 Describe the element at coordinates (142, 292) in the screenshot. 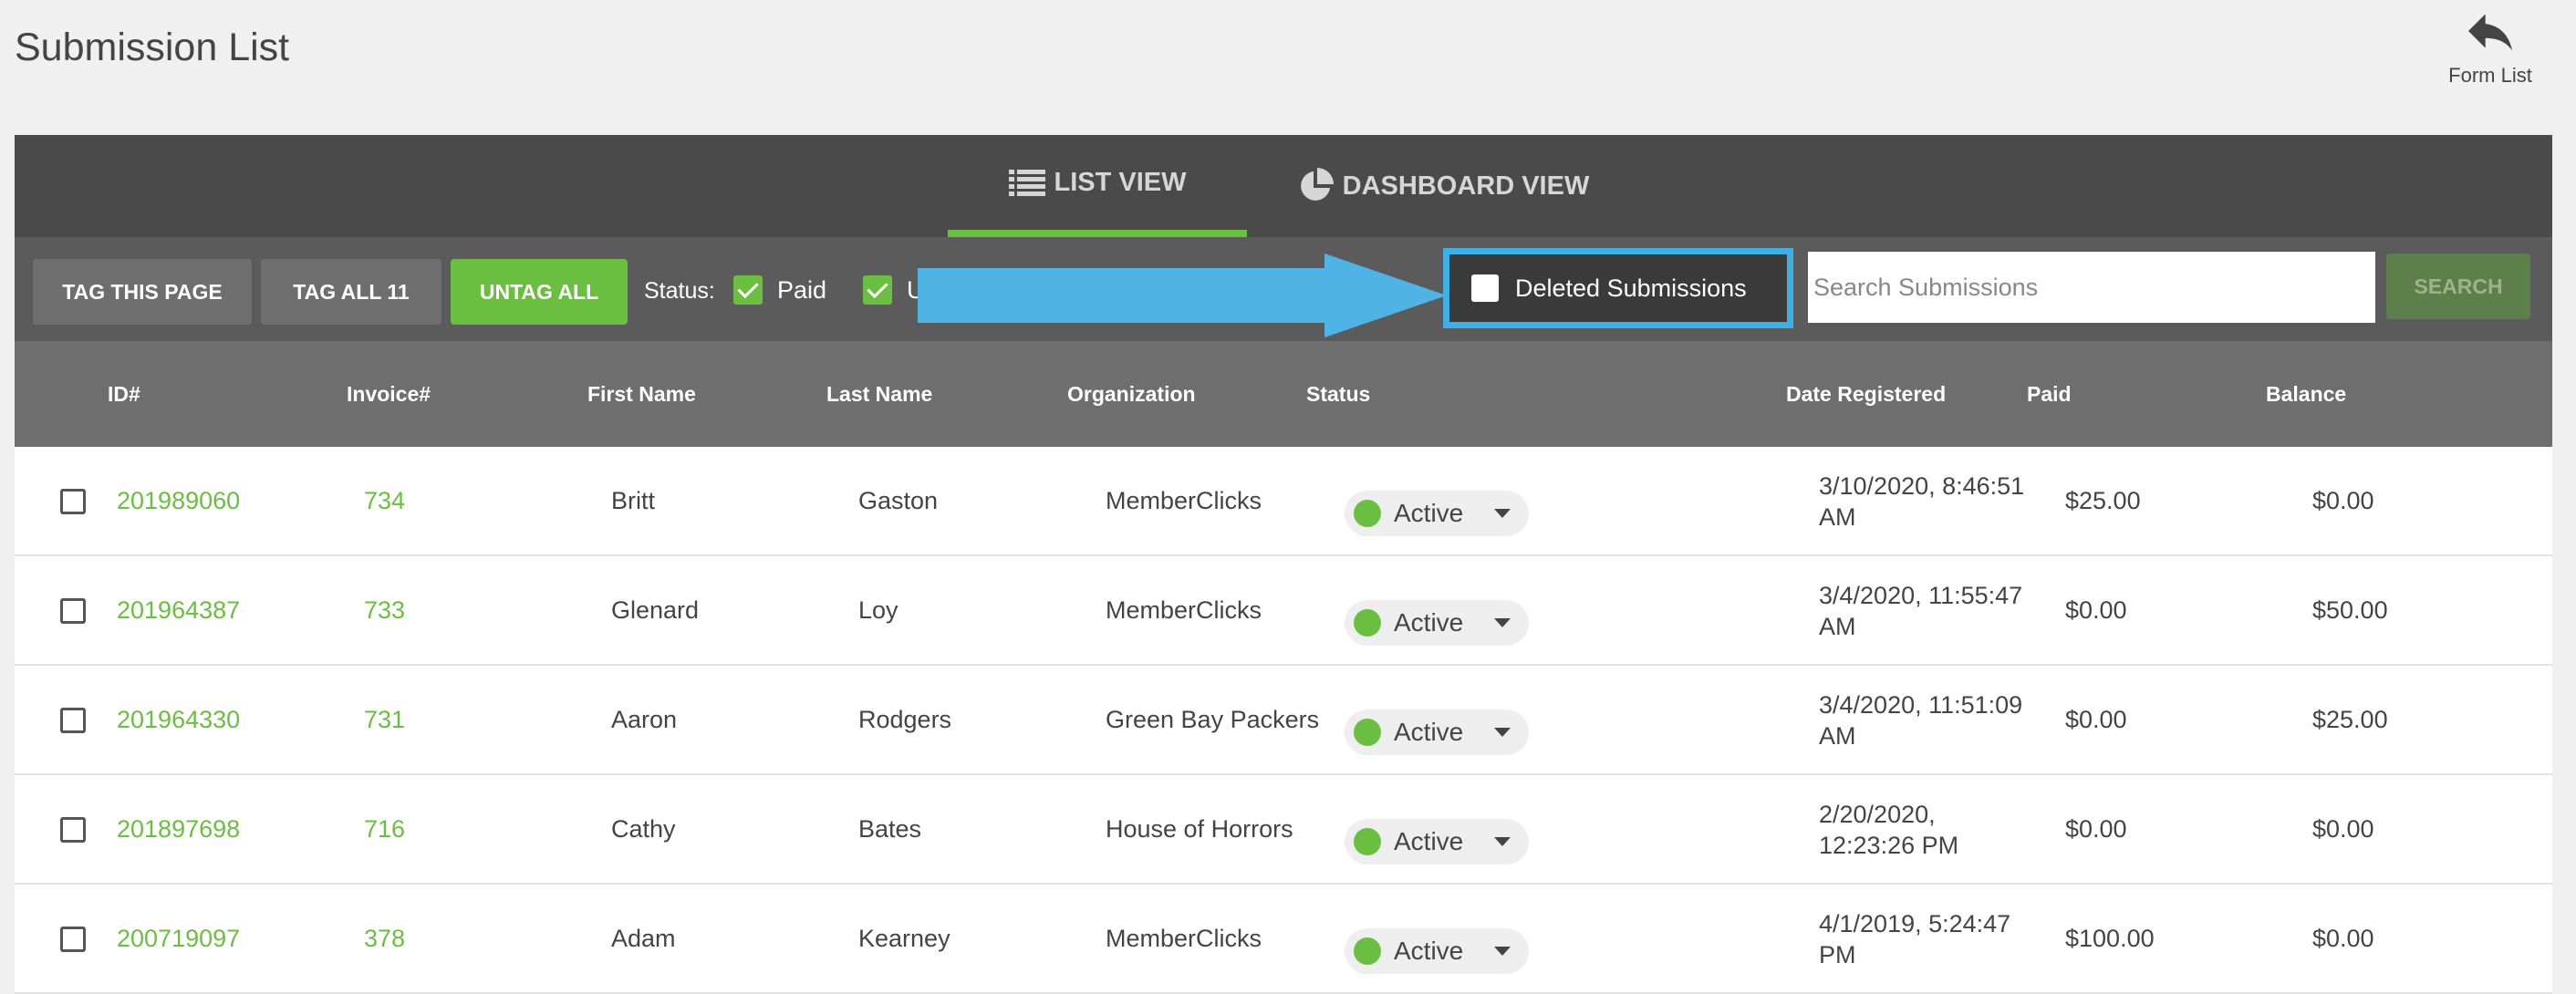

I see `tag-this-page-button: TAG THIS PAGE` at that location.